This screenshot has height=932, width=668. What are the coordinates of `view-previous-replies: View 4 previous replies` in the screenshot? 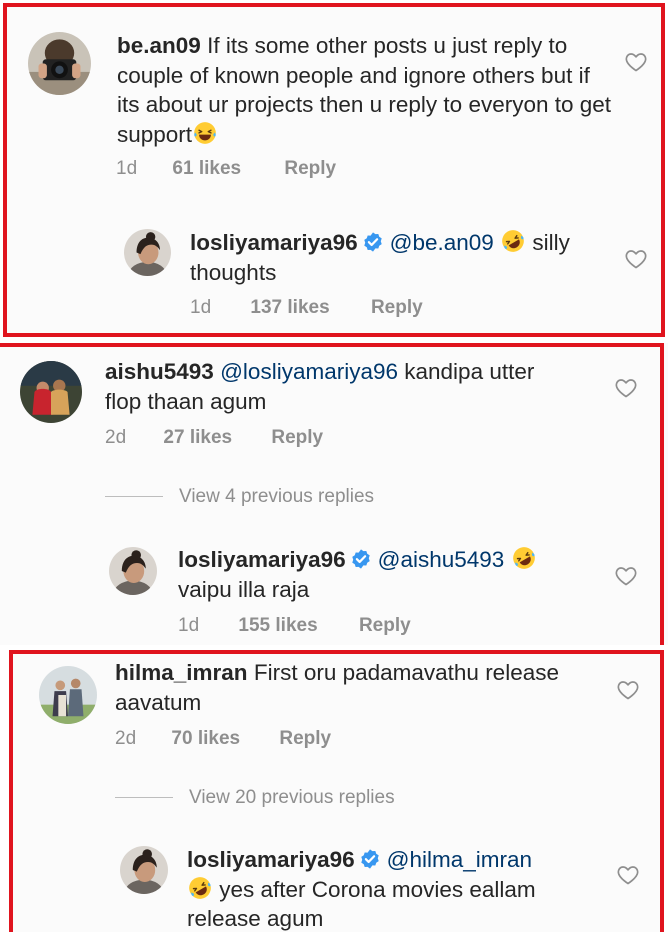 It's located at (239, 497).